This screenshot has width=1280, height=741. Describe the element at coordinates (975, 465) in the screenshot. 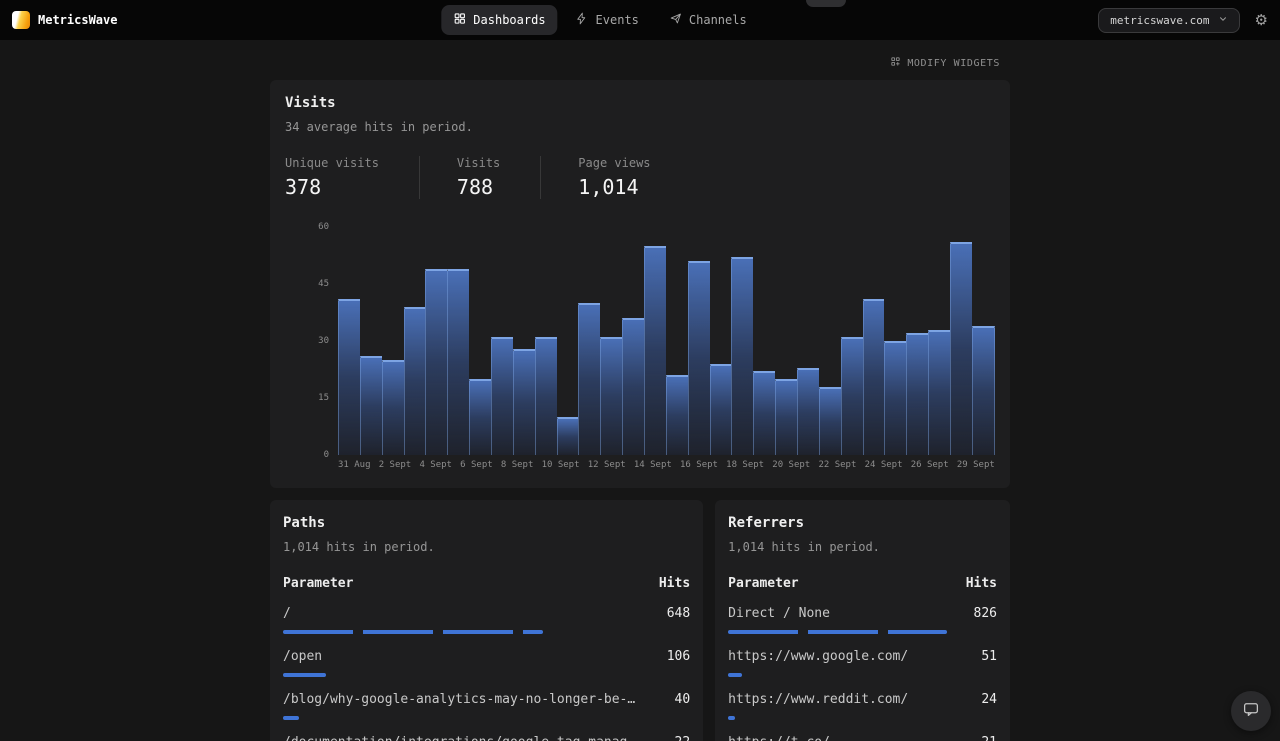

I see `x-axis-label: 29 Sept` at that location.